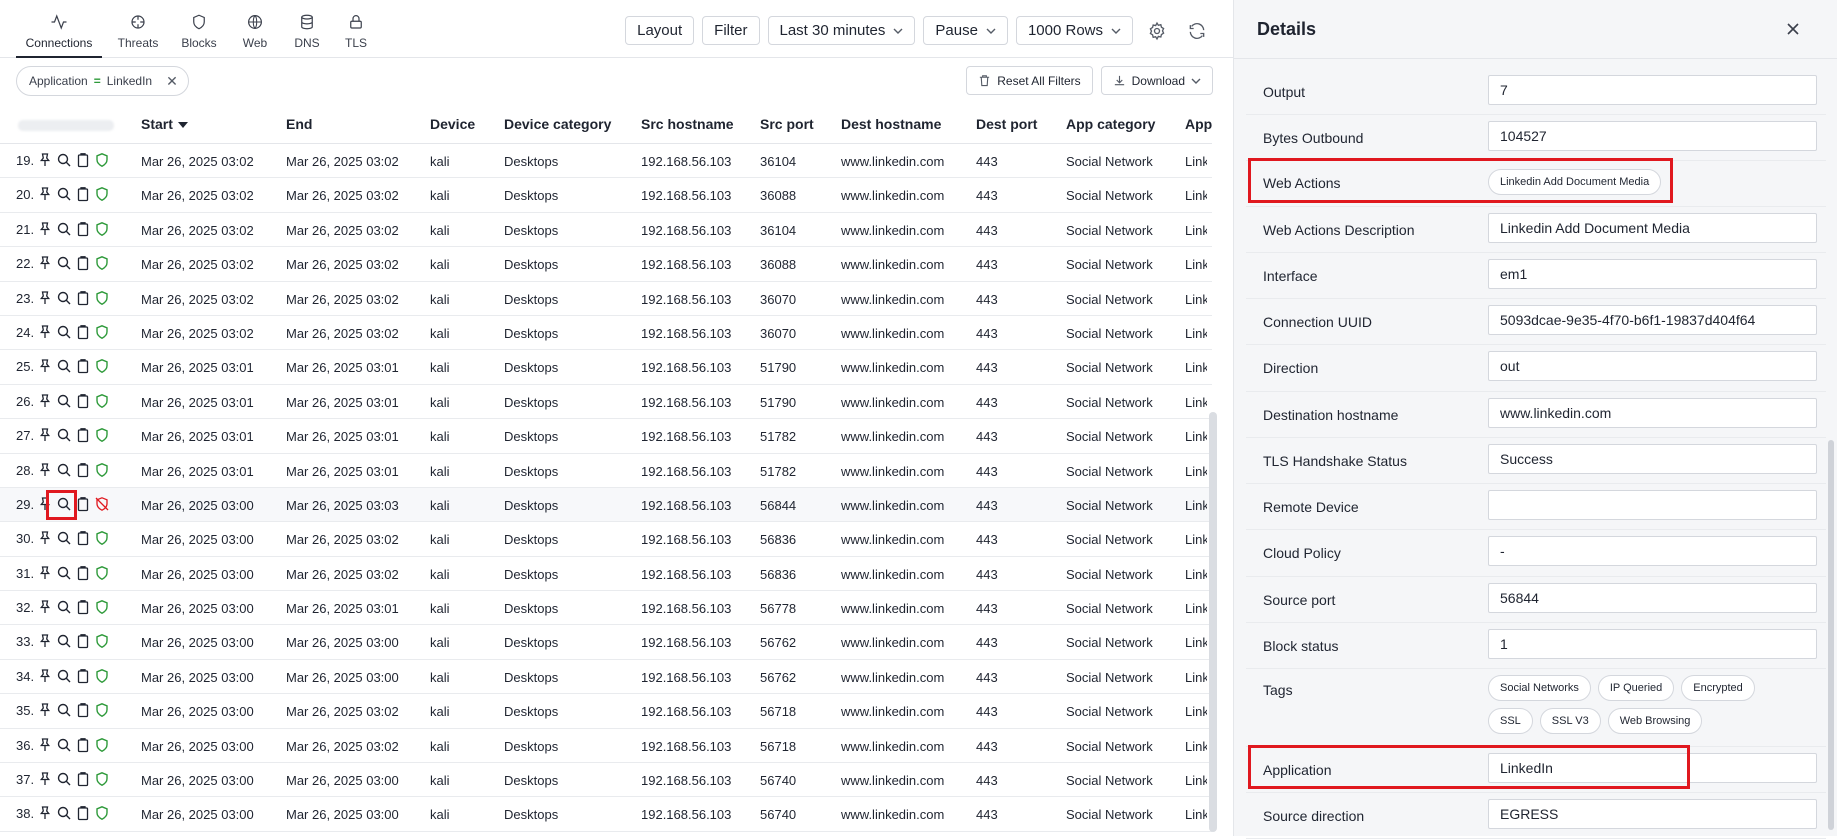 The width and height of the screenshot is (1837, 839). I want to click on detail-value-field: Success, so click(1652, 459).